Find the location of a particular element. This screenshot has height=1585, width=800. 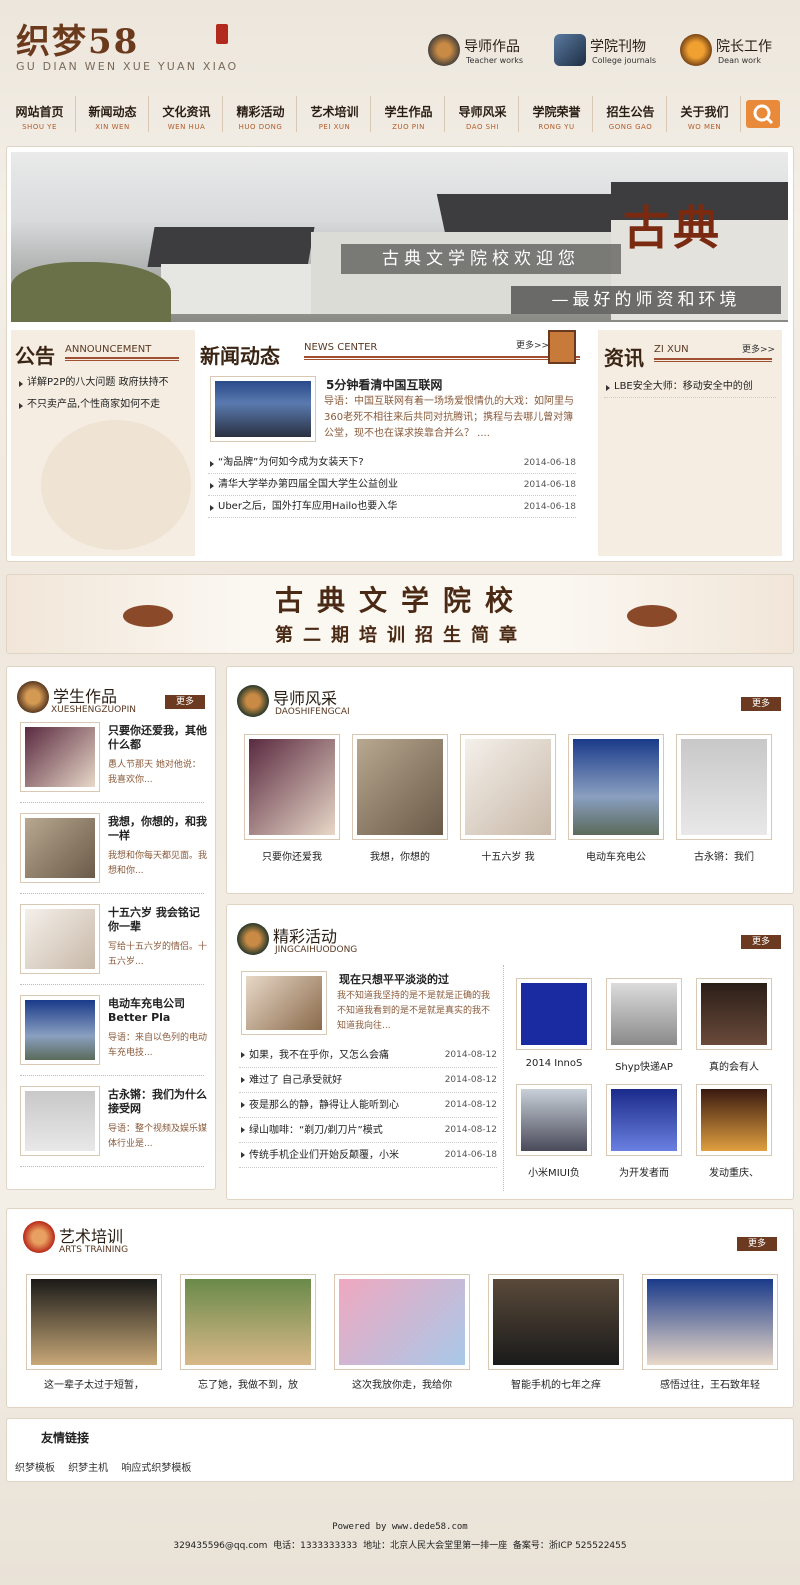

header-link-college-journals: 学院刊物 College journals is located at coordinates (609, 52).